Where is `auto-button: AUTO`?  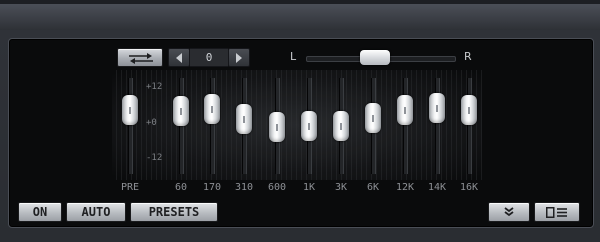 auto-button: AUTO is located at coordinates (96, 212).